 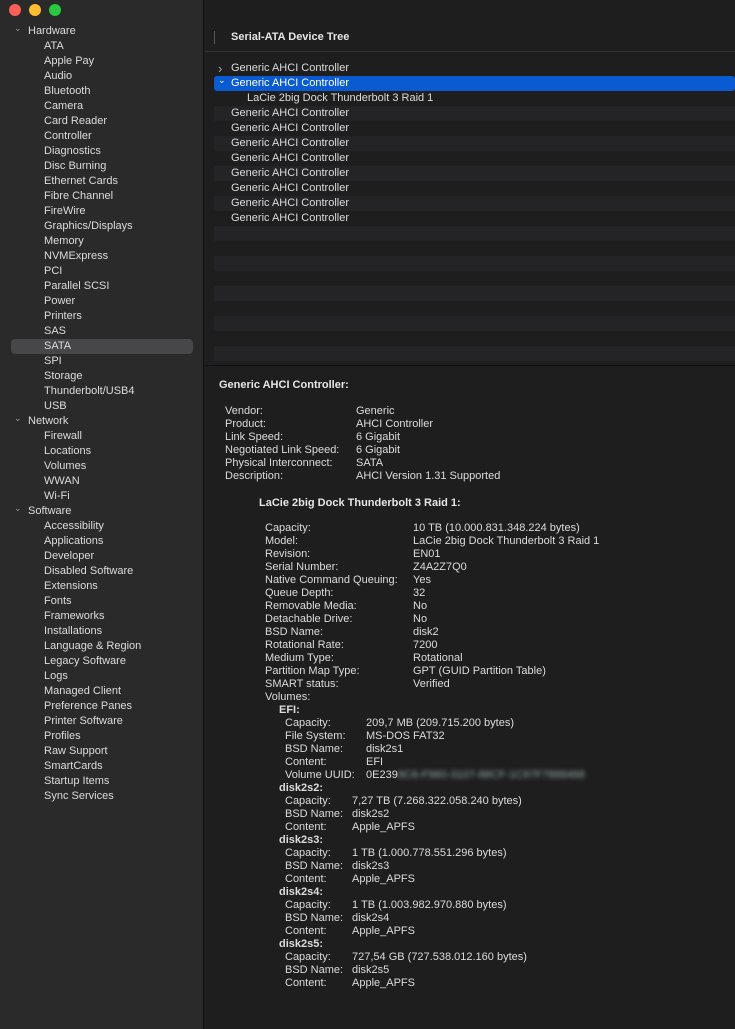 I want to click on property-key: Content:, so click(x=306, y=762).